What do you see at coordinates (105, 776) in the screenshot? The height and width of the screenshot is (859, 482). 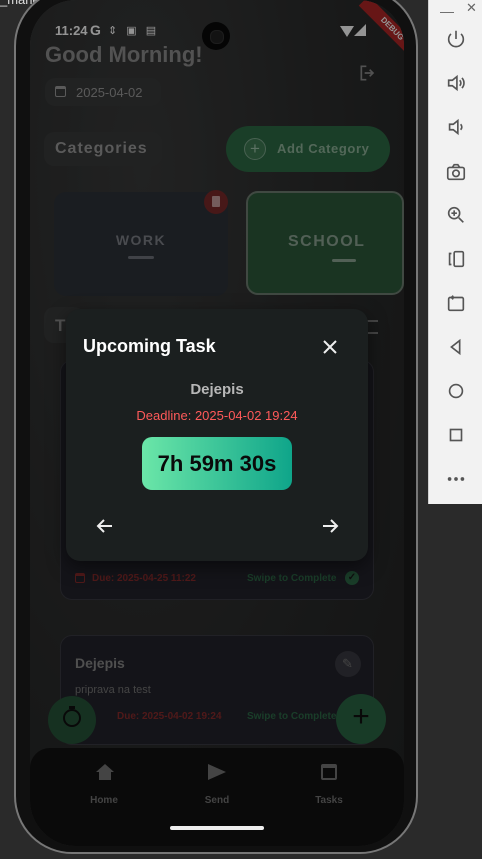 I see `home-icon-body` at bounding box center [105, 776].